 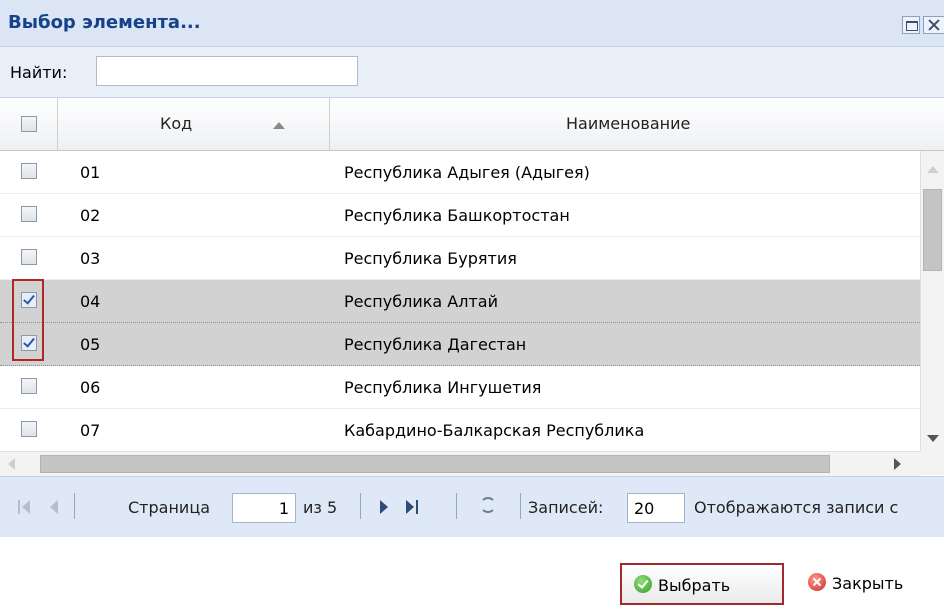 What do you see at coordinates (25, 507) in the screenshot?
I see `first-page-icon` at bounding box center [25, 507].